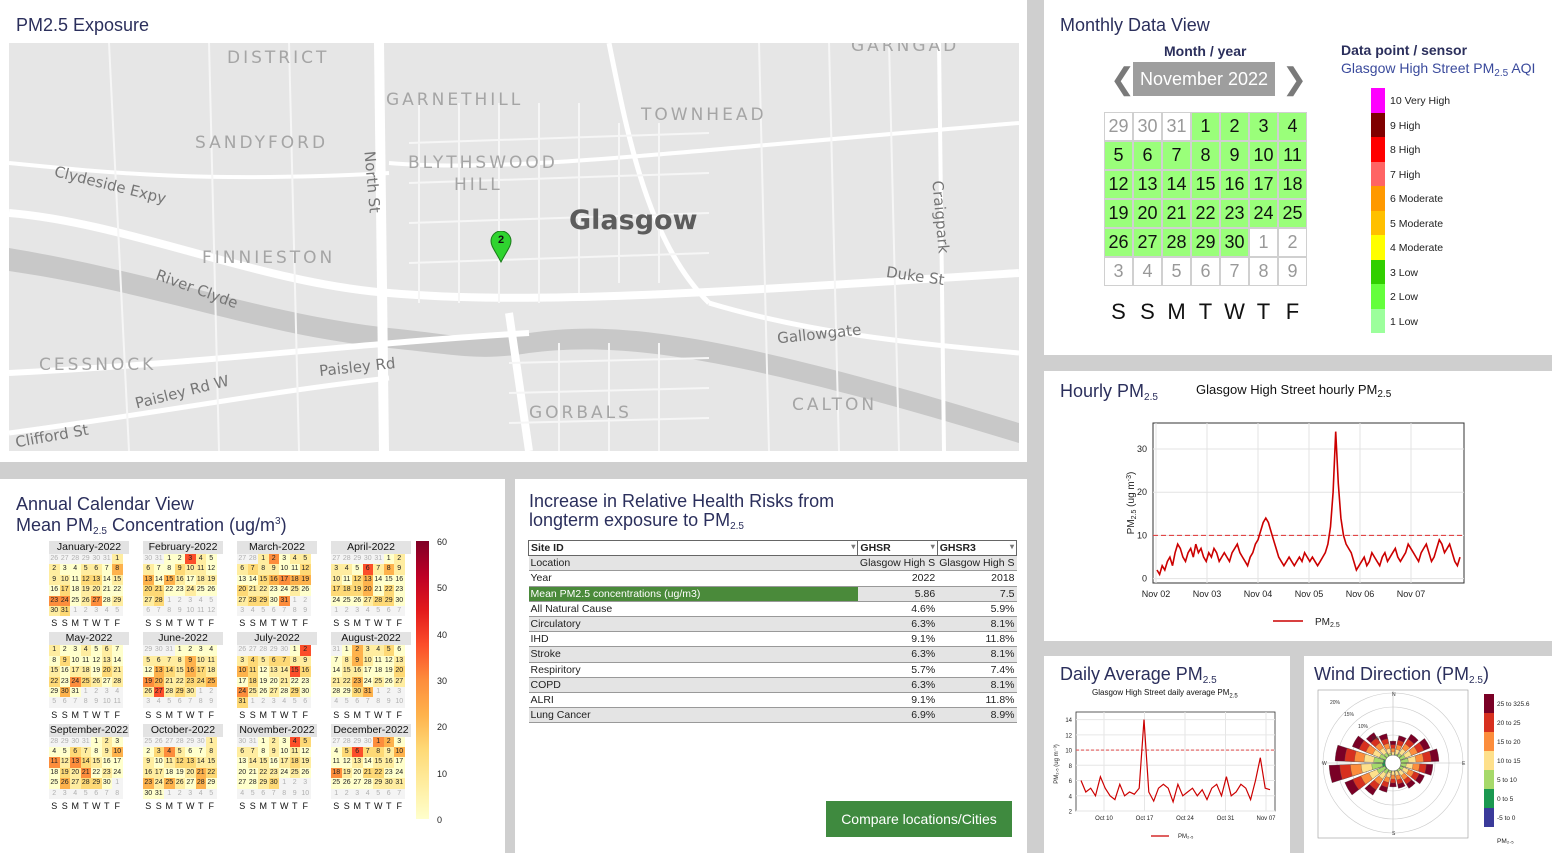  I want to click on calendar-day: 15, so click(179, 671).